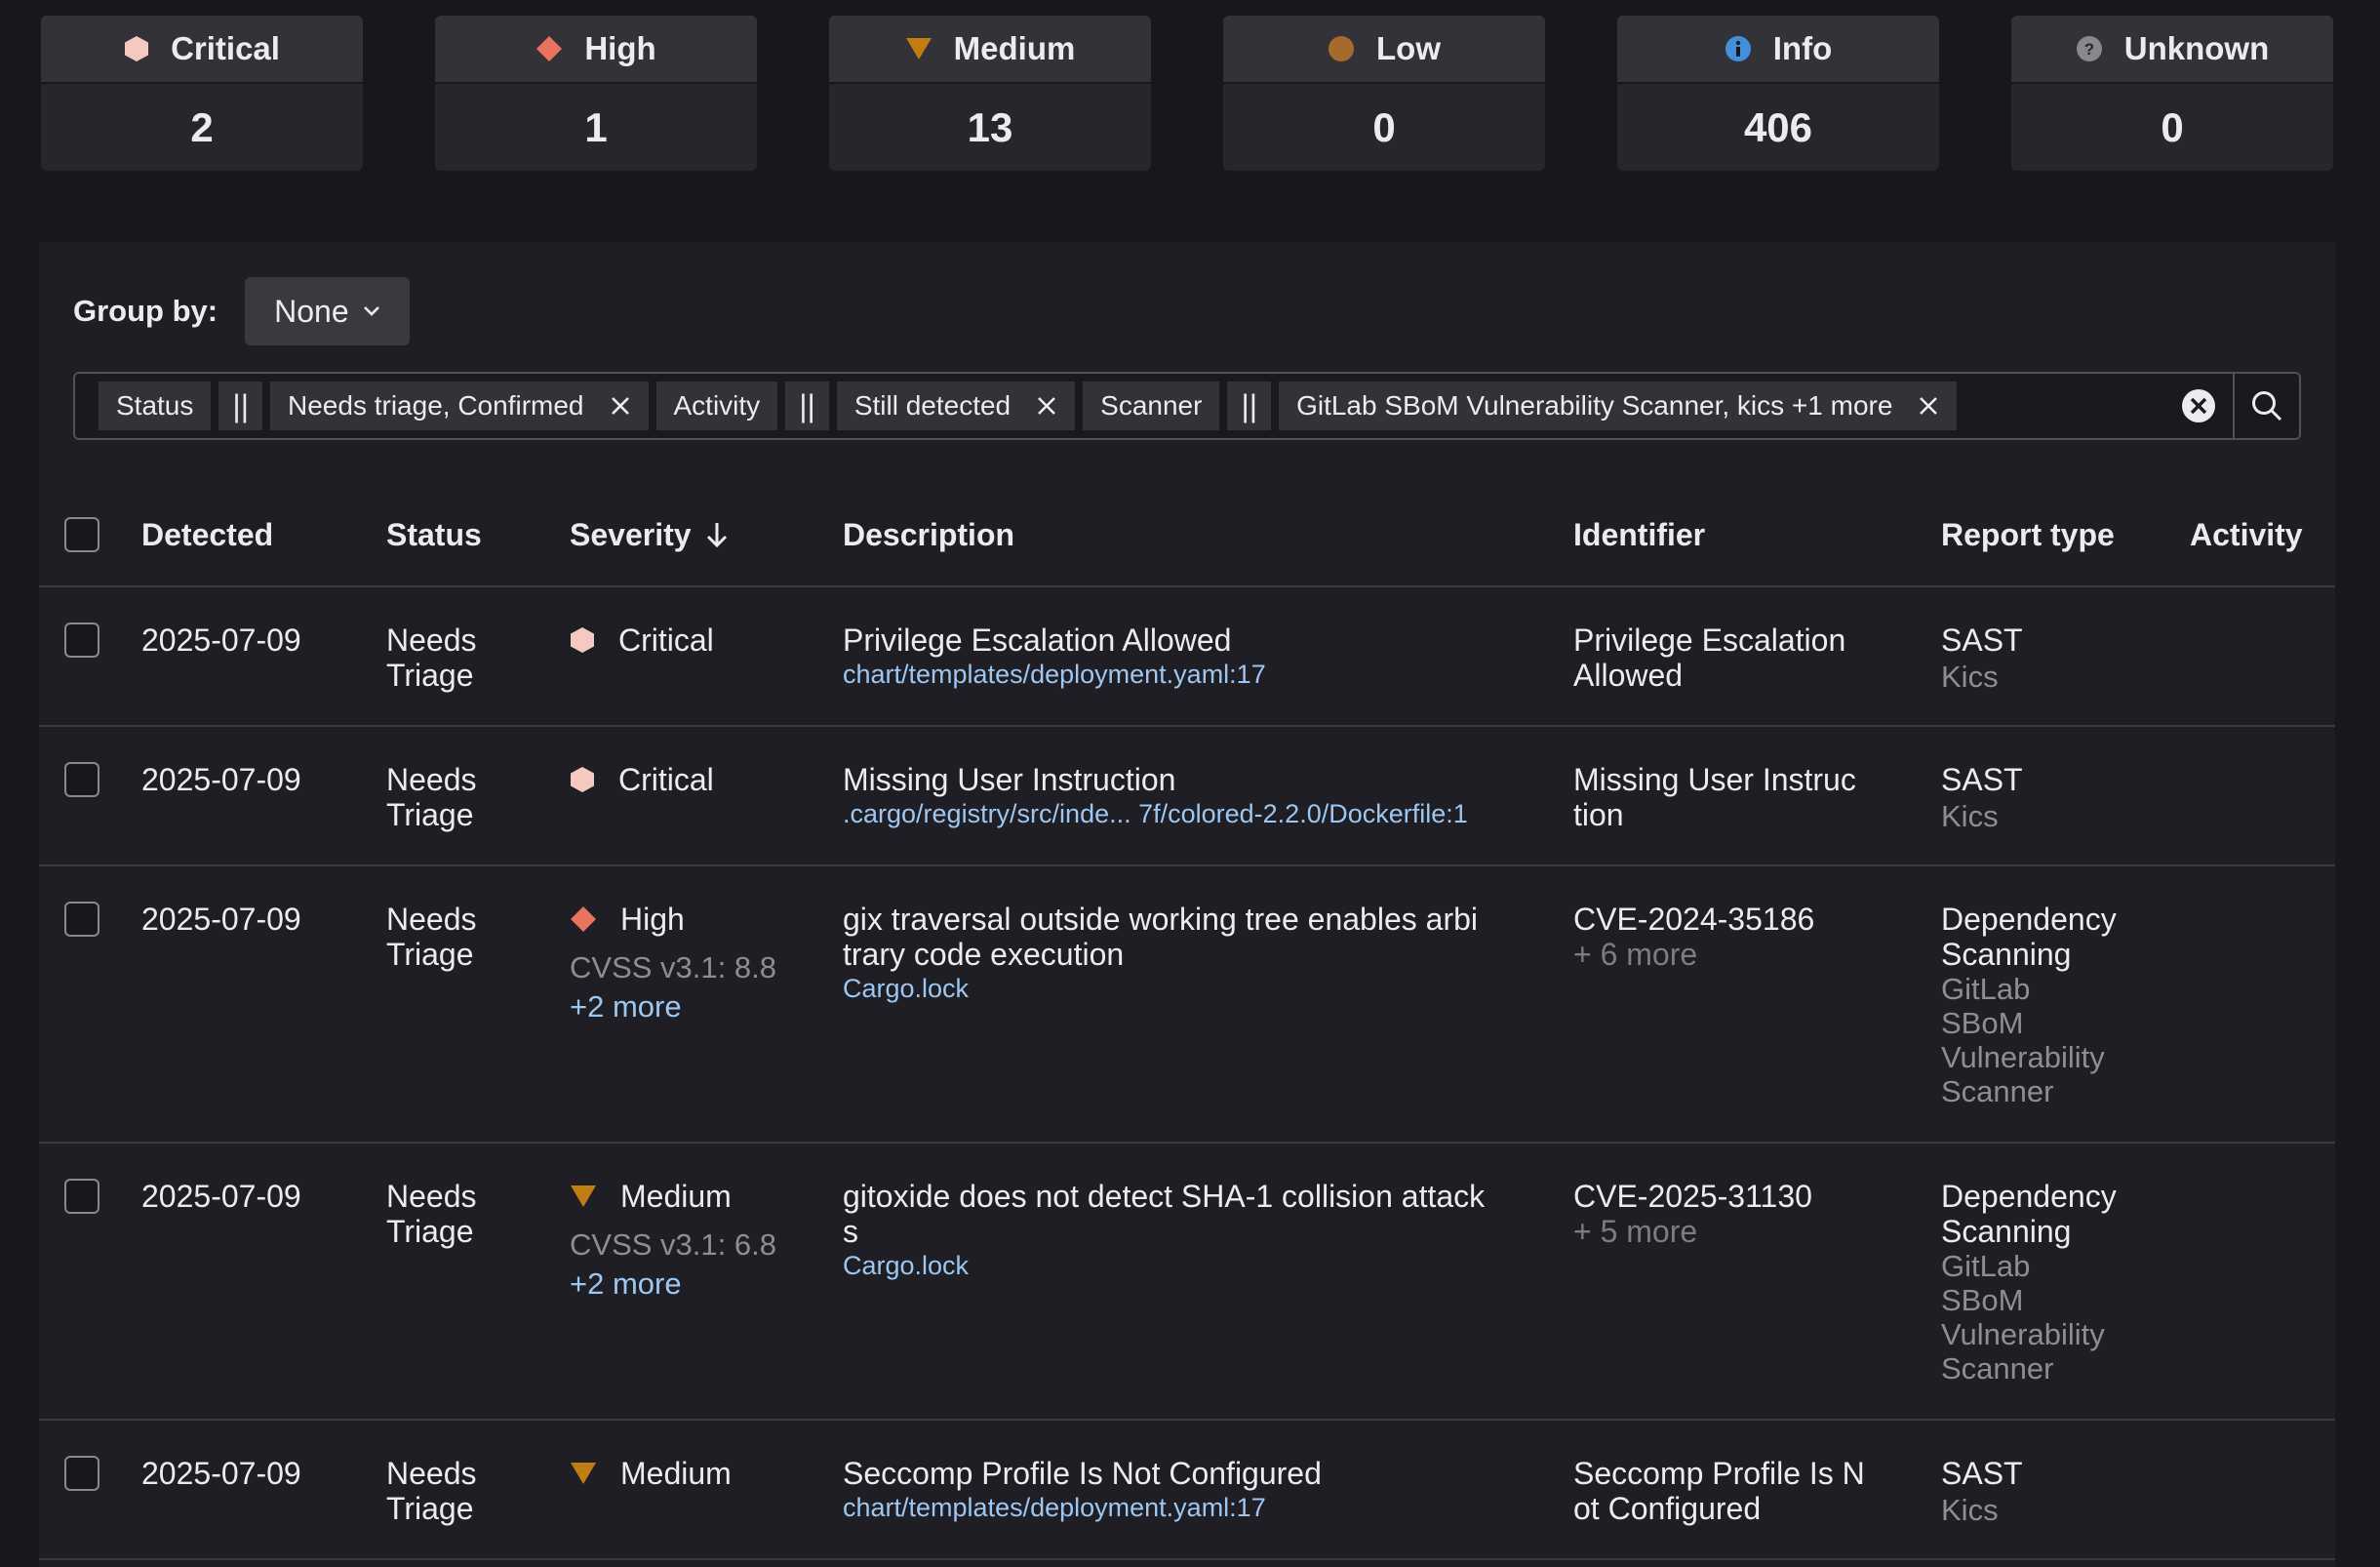 The height and width of the screenshot is (1567, 2380). What do you see at coordinates (81, 535) in the screenshot?
I see `select-all-checkbox` at bounding box center [81, 535].